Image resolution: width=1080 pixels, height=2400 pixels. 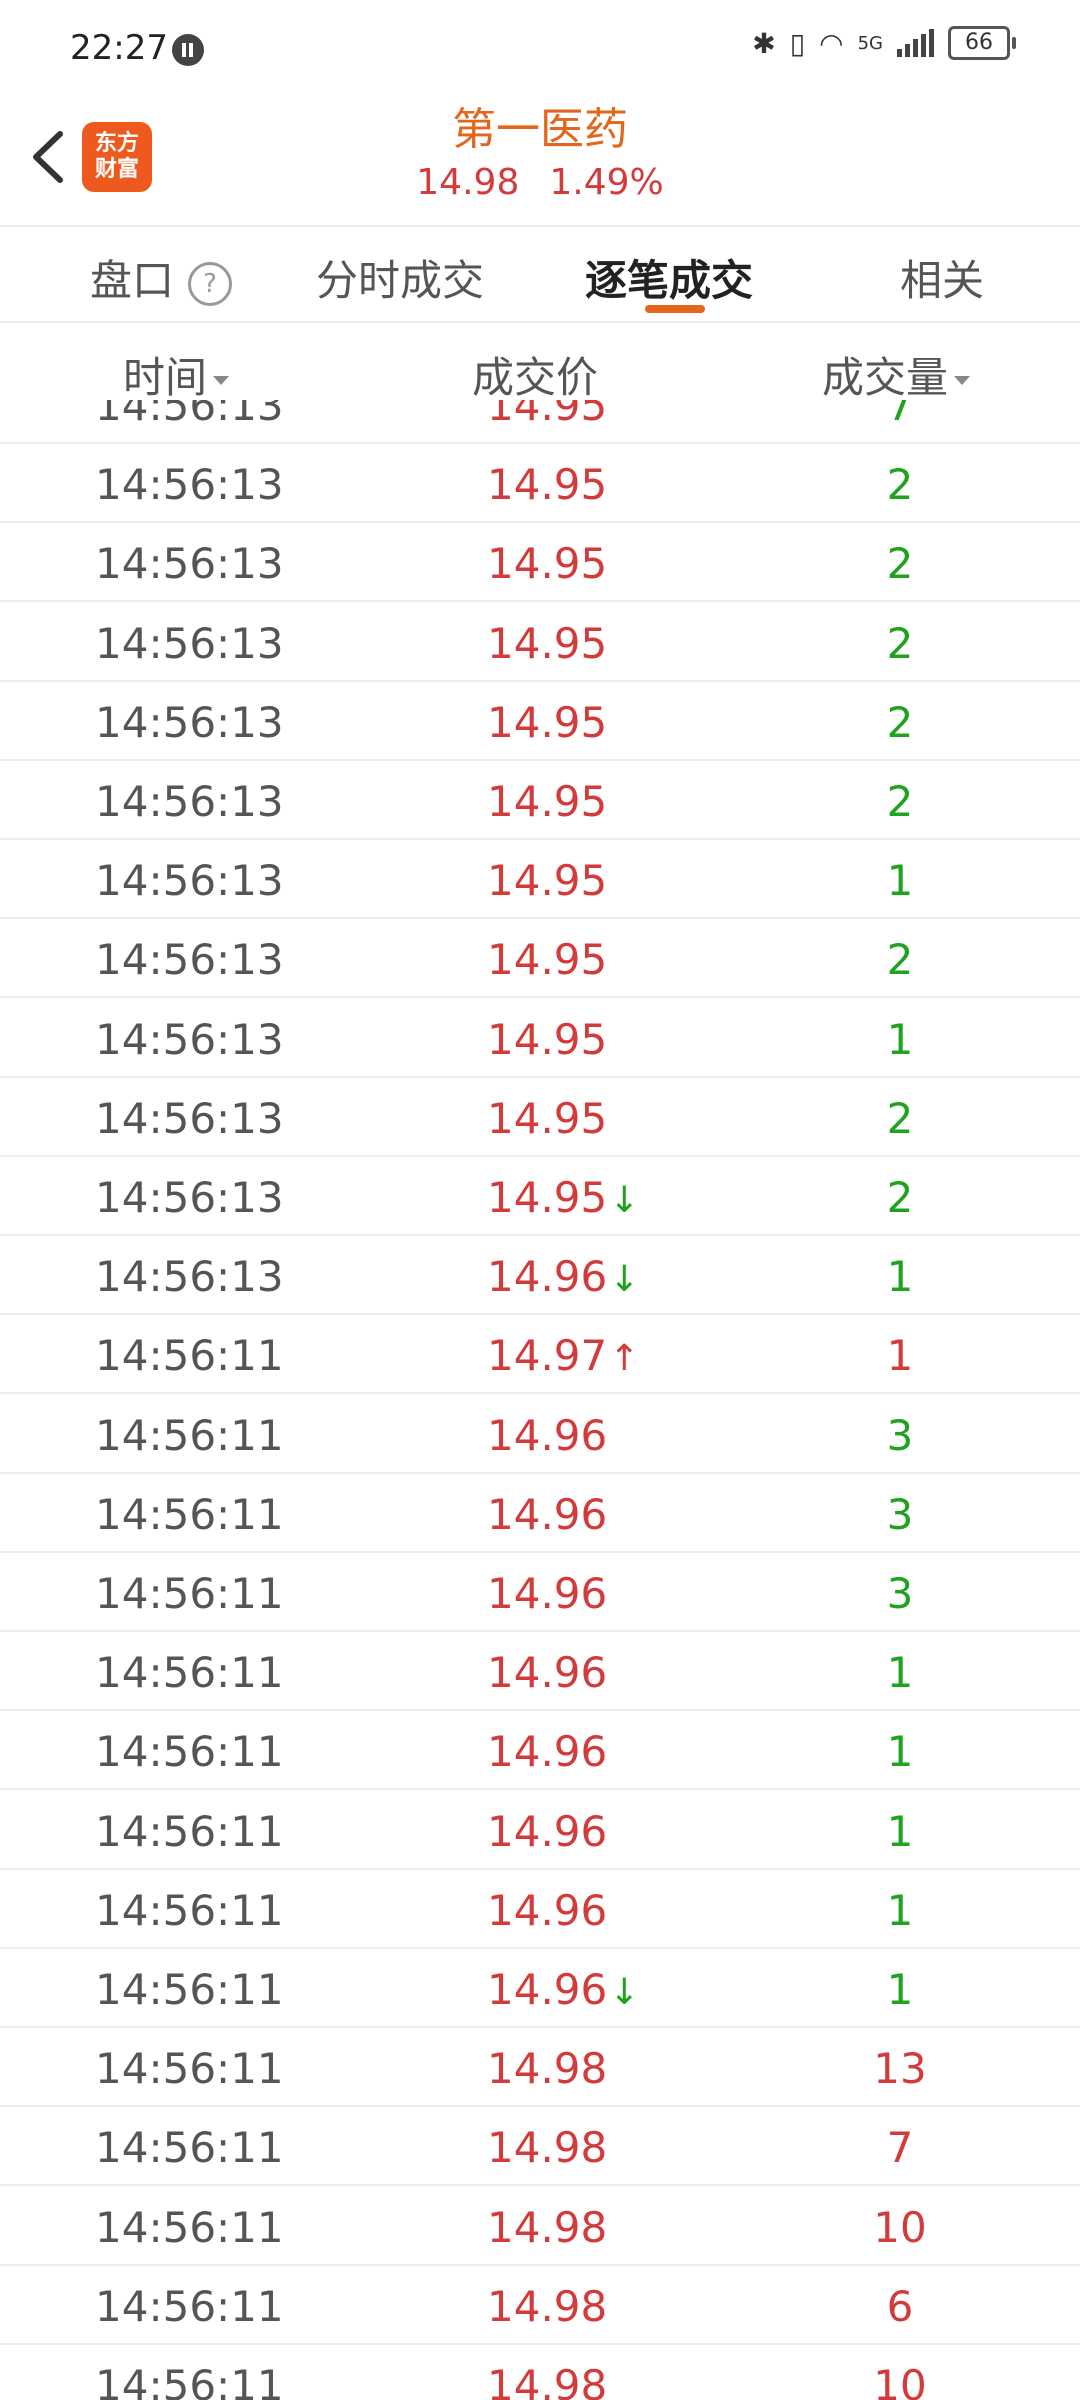 I want to click on tab-orderbook: 盘口?, so click(x=161, y=277).